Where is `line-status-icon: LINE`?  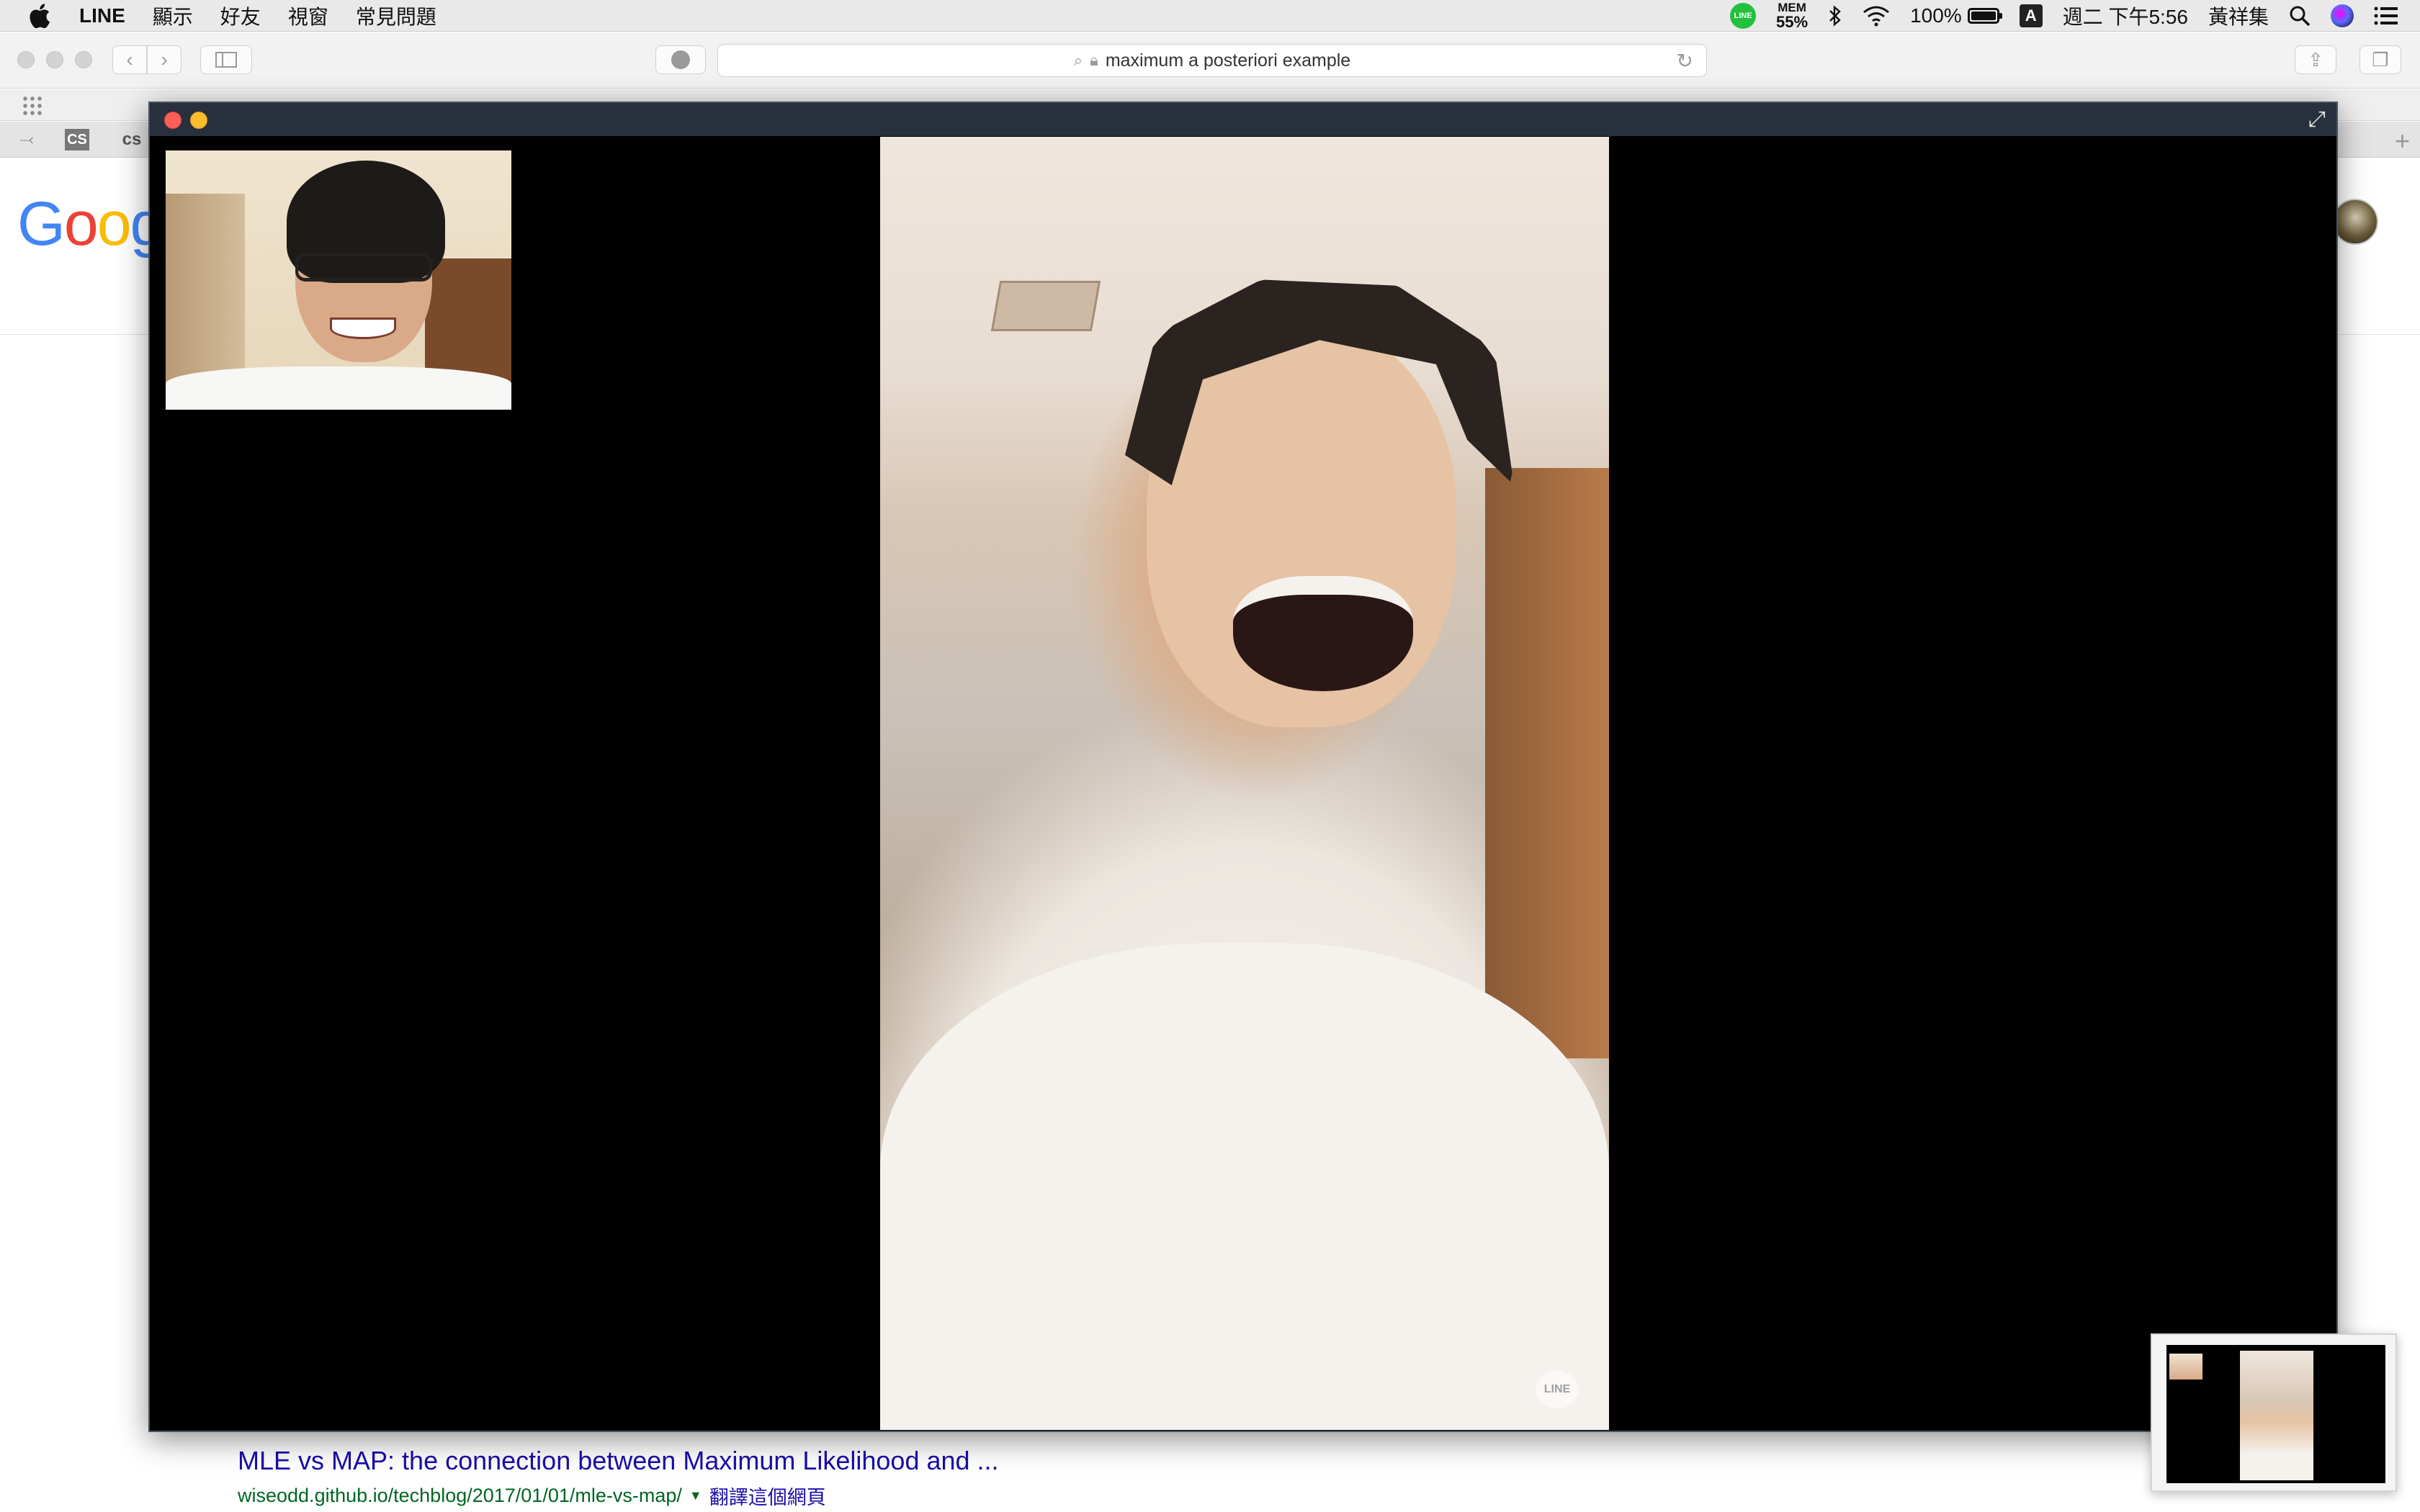
line-status-icon: LINE is located at coordinates (1744, 16).